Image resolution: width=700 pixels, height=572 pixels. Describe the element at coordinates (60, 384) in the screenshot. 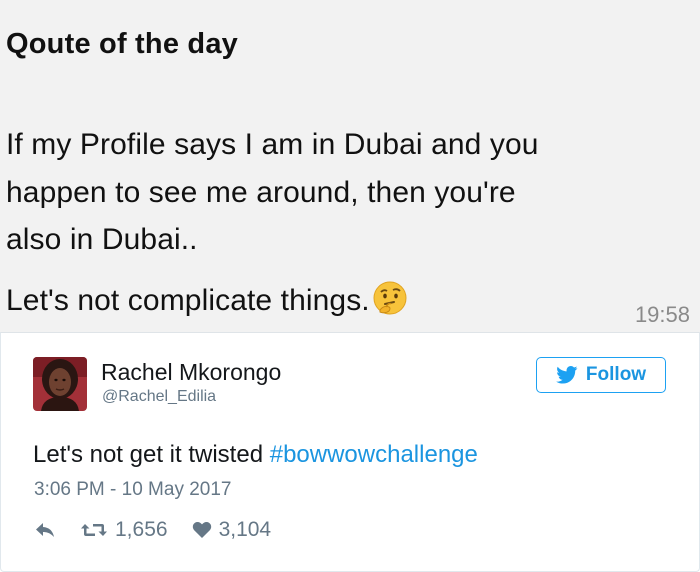

I see `avatar` at that location.